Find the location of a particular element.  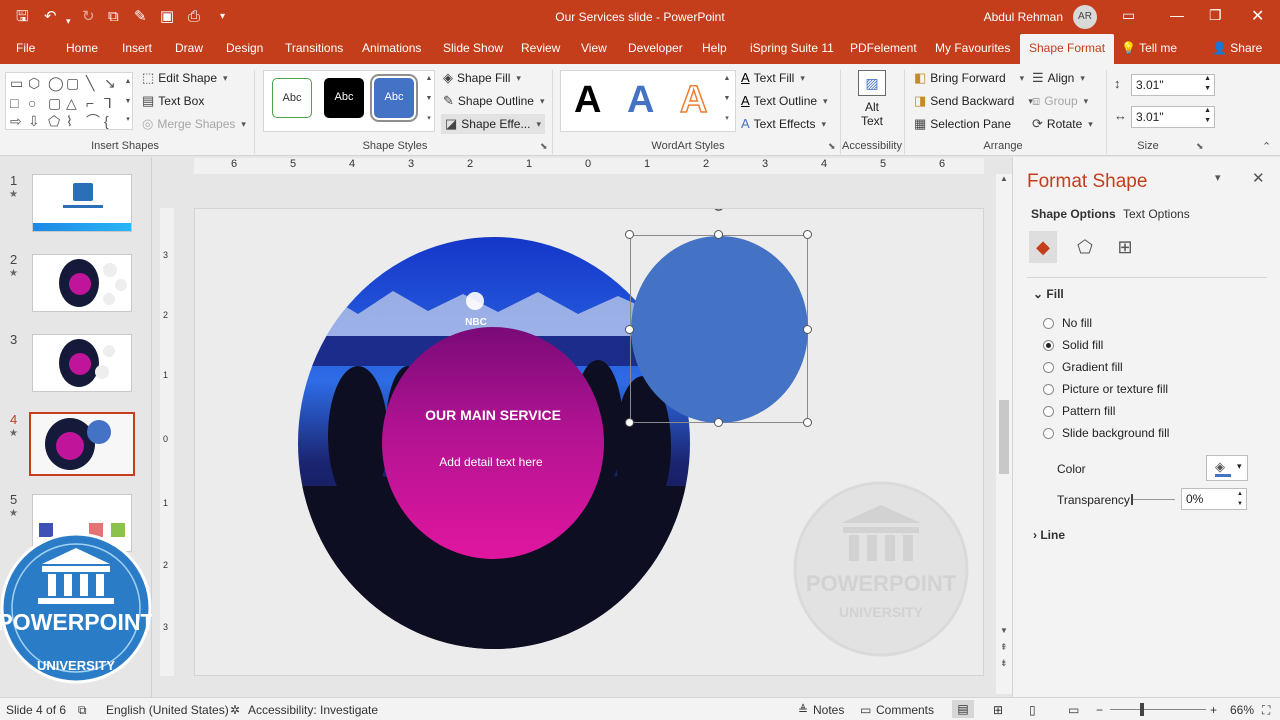

shape-pentagon-icon: ⬠ is located at coordinates (54, 121).